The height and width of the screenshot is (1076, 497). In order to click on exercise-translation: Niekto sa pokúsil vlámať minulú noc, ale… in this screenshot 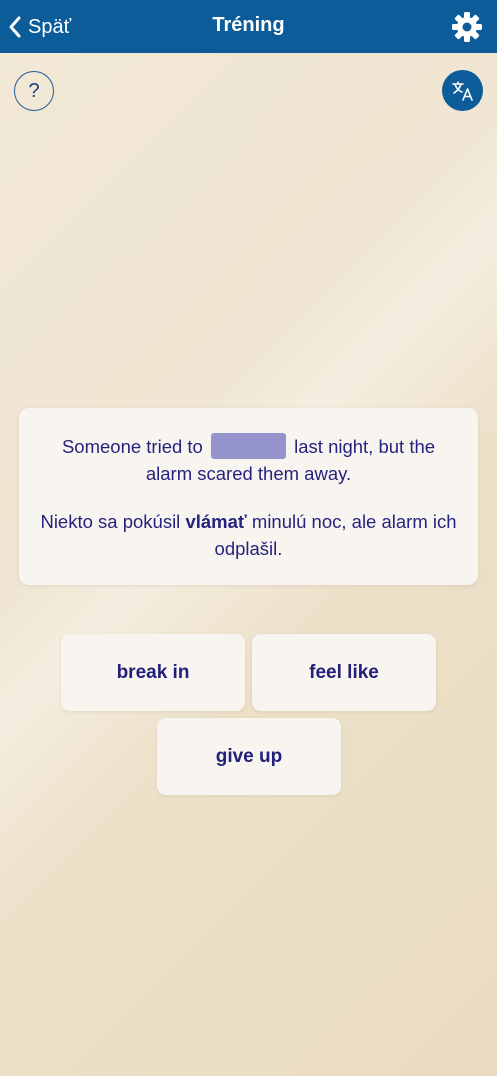, I will do `click(248, 535)`.